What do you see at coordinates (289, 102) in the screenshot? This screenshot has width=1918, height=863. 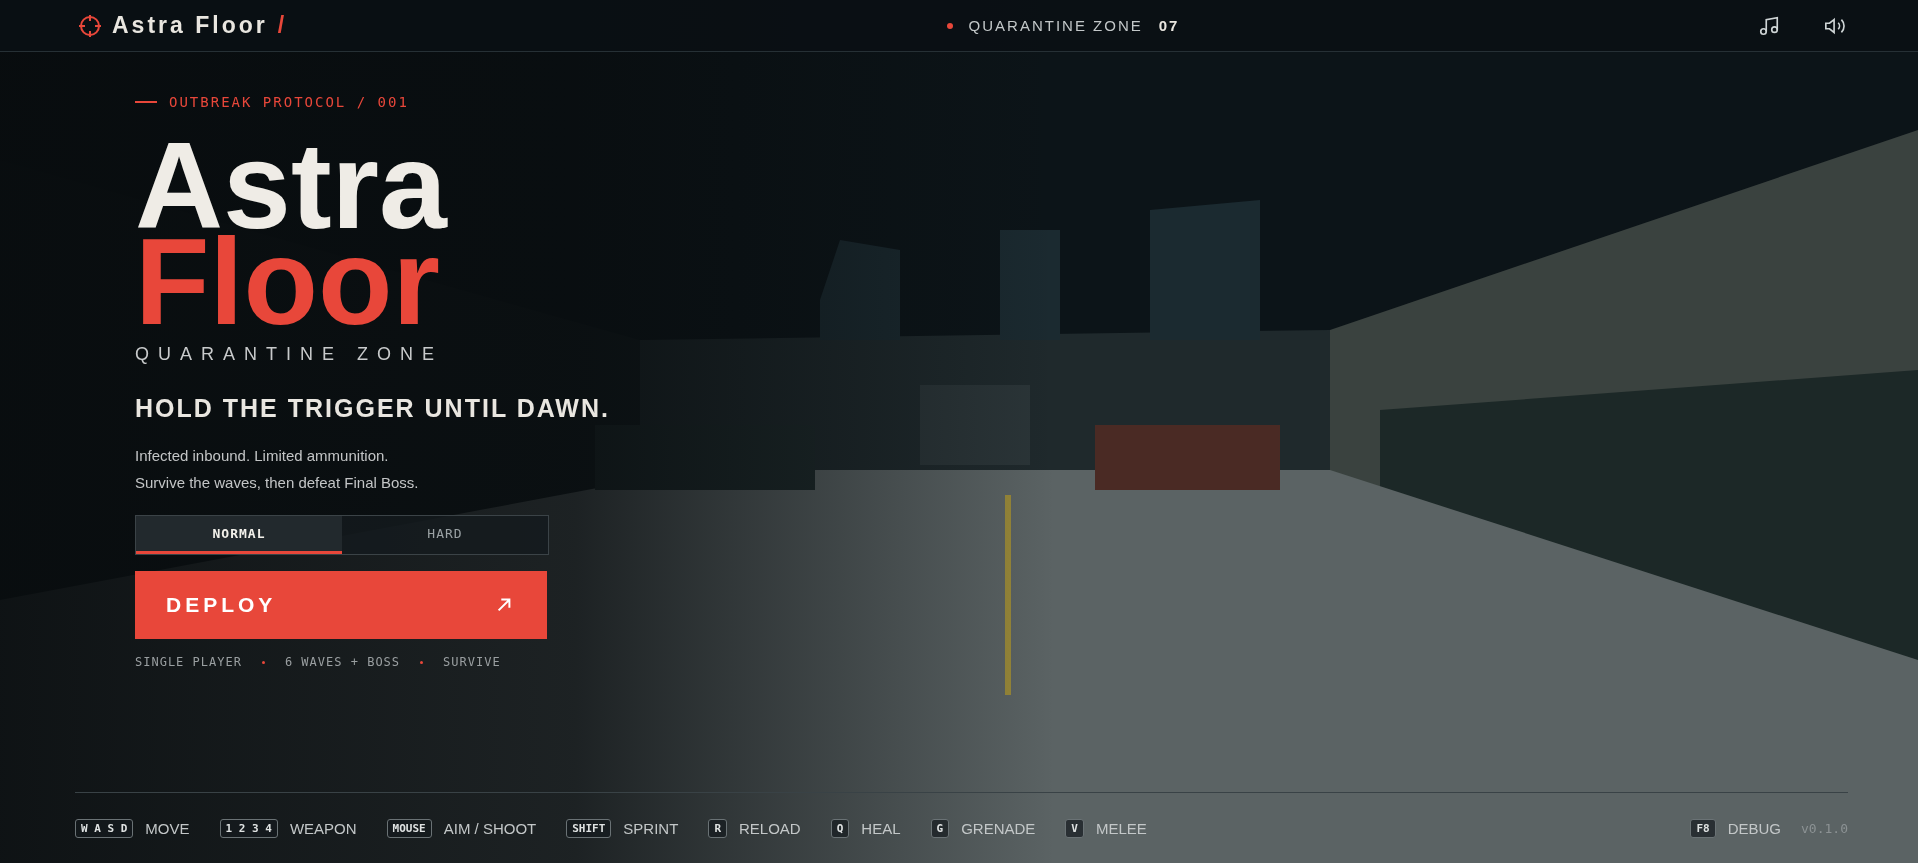 I see `eyebrow-text: OUTBREAK PROTOCOL / 001` at bounding box center [289, 102].